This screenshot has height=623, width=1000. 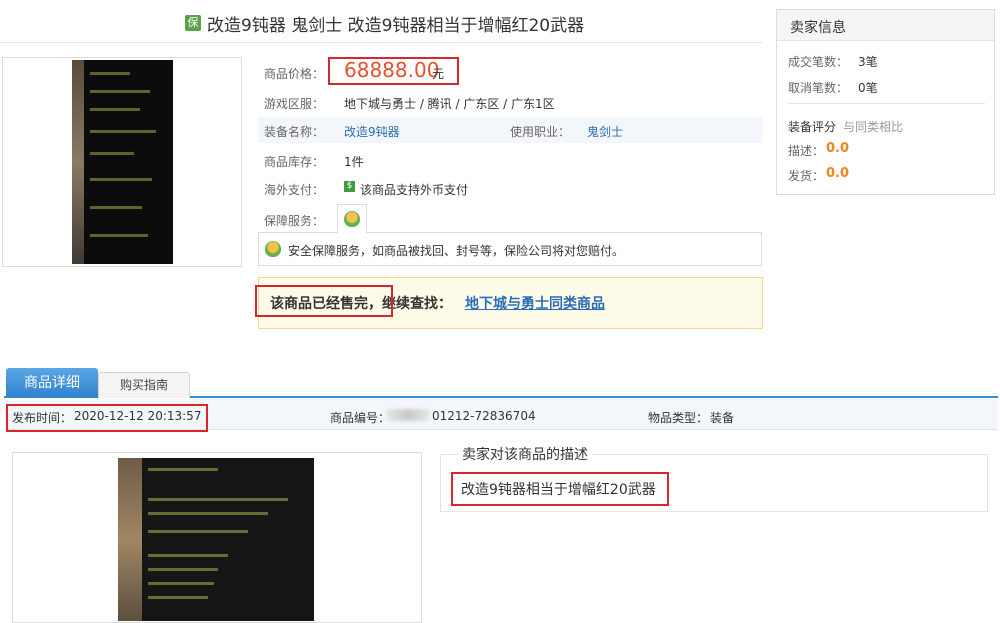 What do you see at coordinates (868, 88) in the screenshot?
I see `cancel-value: 0笔` at bounding box center [868, 88].